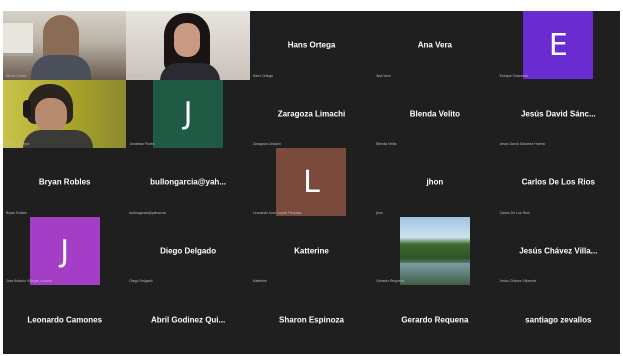 The image size is (623, 356). Describe the element at coordinates (262, 75) in the screenshot. I see `participant-label: Hans Ortega` at that location.